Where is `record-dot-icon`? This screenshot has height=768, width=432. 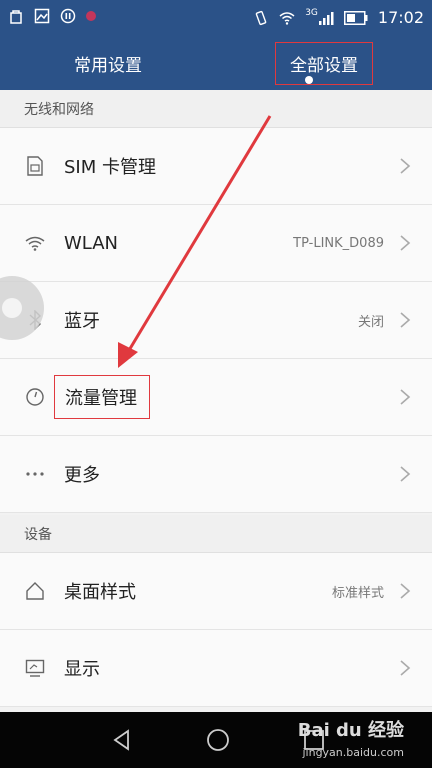 record-dot-icon is located at coordinates (91, 16).